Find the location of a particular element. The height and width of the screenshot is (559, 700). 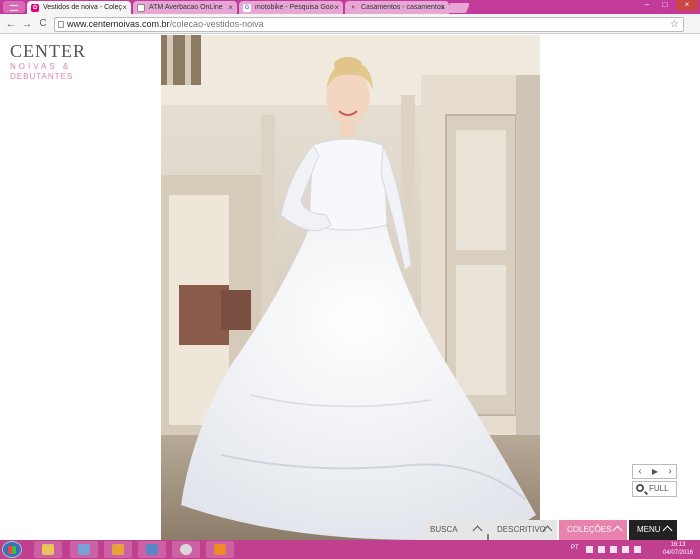

colecoes-label: COLEÇÕES is located at coordinates (589, 529).